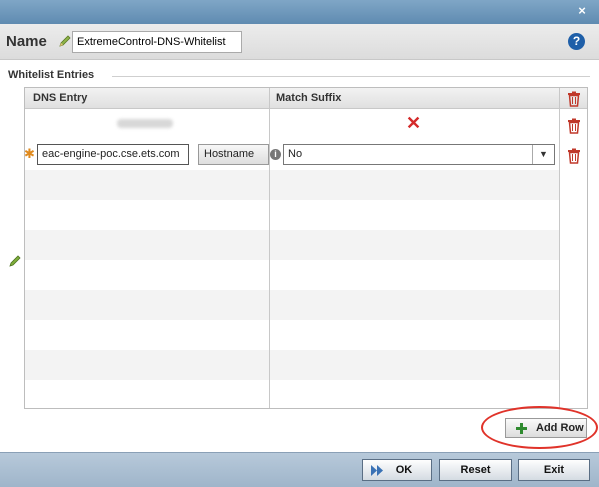 This screenshot has height=487, width=599. Describe the element at coordinates (574, 99) in the screenshot. I see `trash-header-icon` at that location.